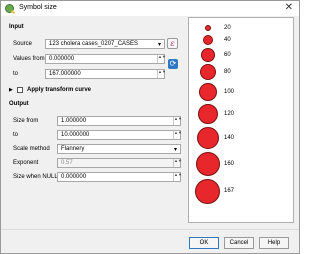 Image resolution: width=320 pixels, height=254 pixels. I want to click on legend-row: 100, so click(241, 92).